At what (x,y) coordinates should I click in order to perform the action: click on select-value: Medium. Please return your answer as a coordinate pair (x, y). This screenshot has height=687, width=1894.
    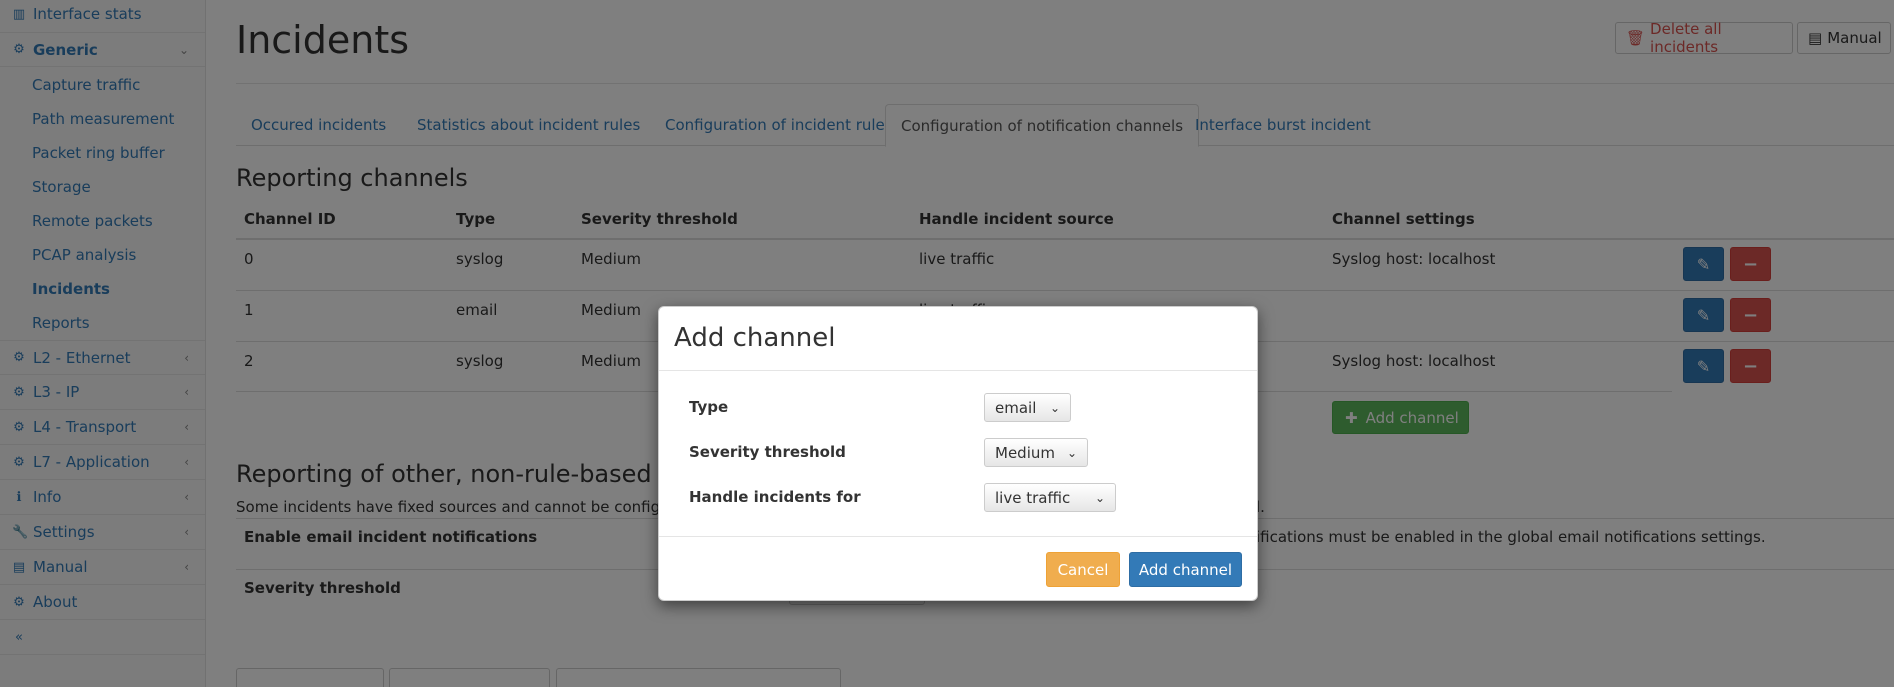
    Looking at the image, I should click on (1025, 452).